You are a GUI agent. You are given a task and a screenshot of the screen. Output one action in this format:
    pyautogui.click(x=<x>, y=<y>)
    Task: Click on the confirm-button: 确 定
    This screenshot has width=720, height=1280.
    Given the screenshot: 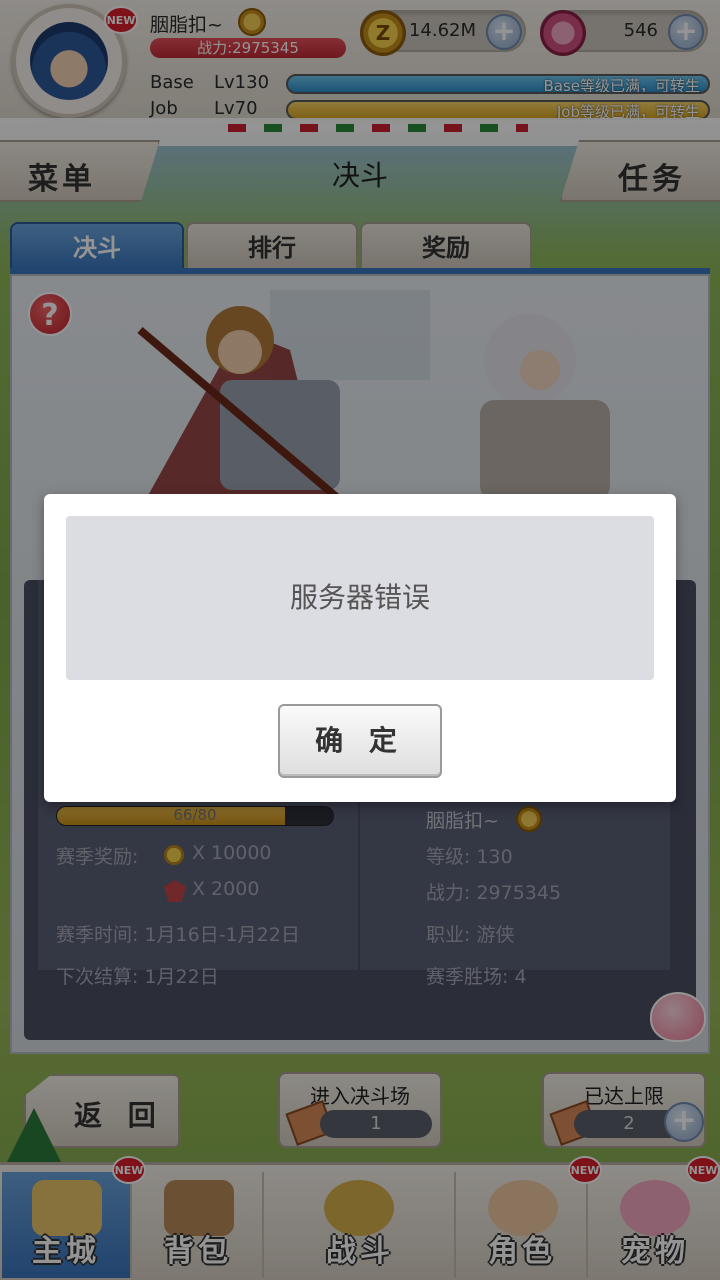 What is the action you would take?
    pyautogui.click(x=360, y=741)
    